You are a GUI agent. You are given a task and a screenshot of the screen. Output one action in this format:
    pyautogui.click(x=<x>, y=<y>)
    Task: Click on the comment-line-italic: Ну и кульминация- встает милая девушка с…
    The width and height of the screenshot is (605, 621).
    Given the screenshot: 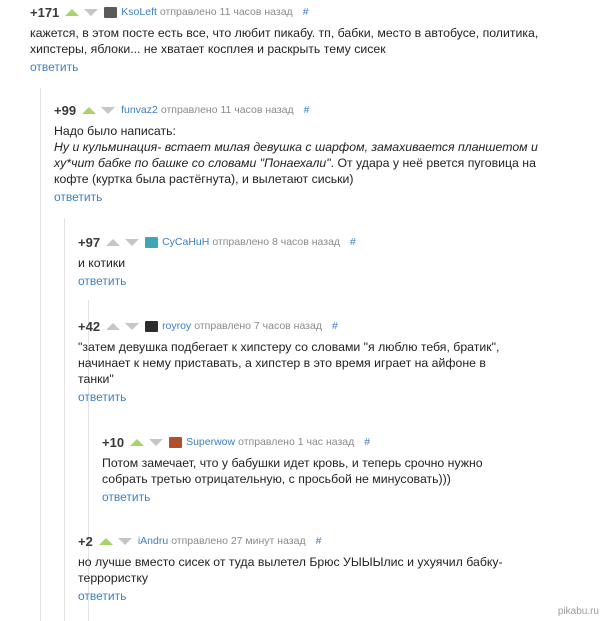 What is the action you would take?
    pyautogui.click(x=296, y=147)
    